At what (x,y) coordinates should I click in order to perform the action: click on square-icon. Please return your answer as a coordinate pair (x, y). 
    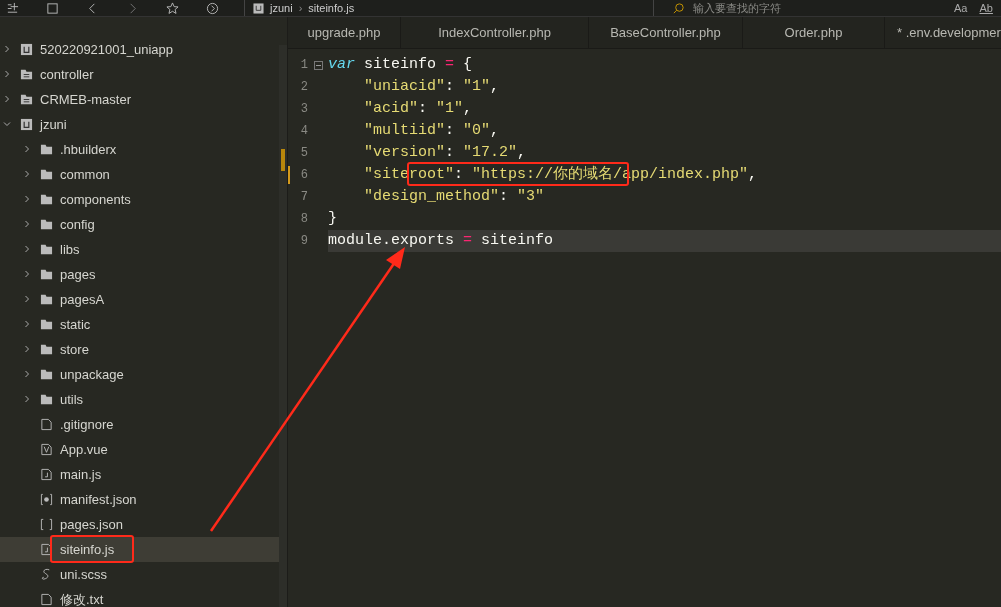
    Looking at the image, I should click on (52, 8).